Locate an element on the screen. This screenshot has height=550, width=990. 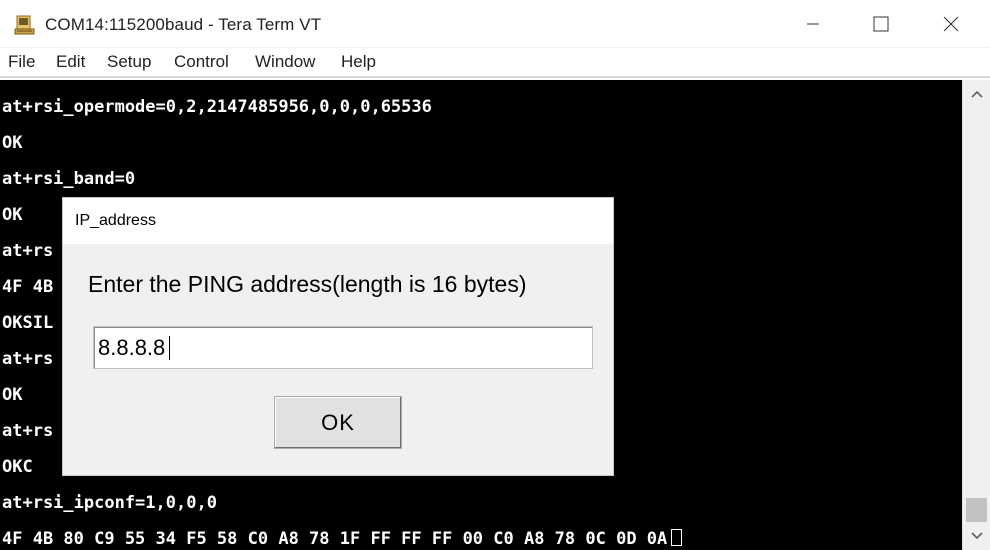
menu-bar: File Edit Setup Control Window Help is located at coordinates (495, 63).